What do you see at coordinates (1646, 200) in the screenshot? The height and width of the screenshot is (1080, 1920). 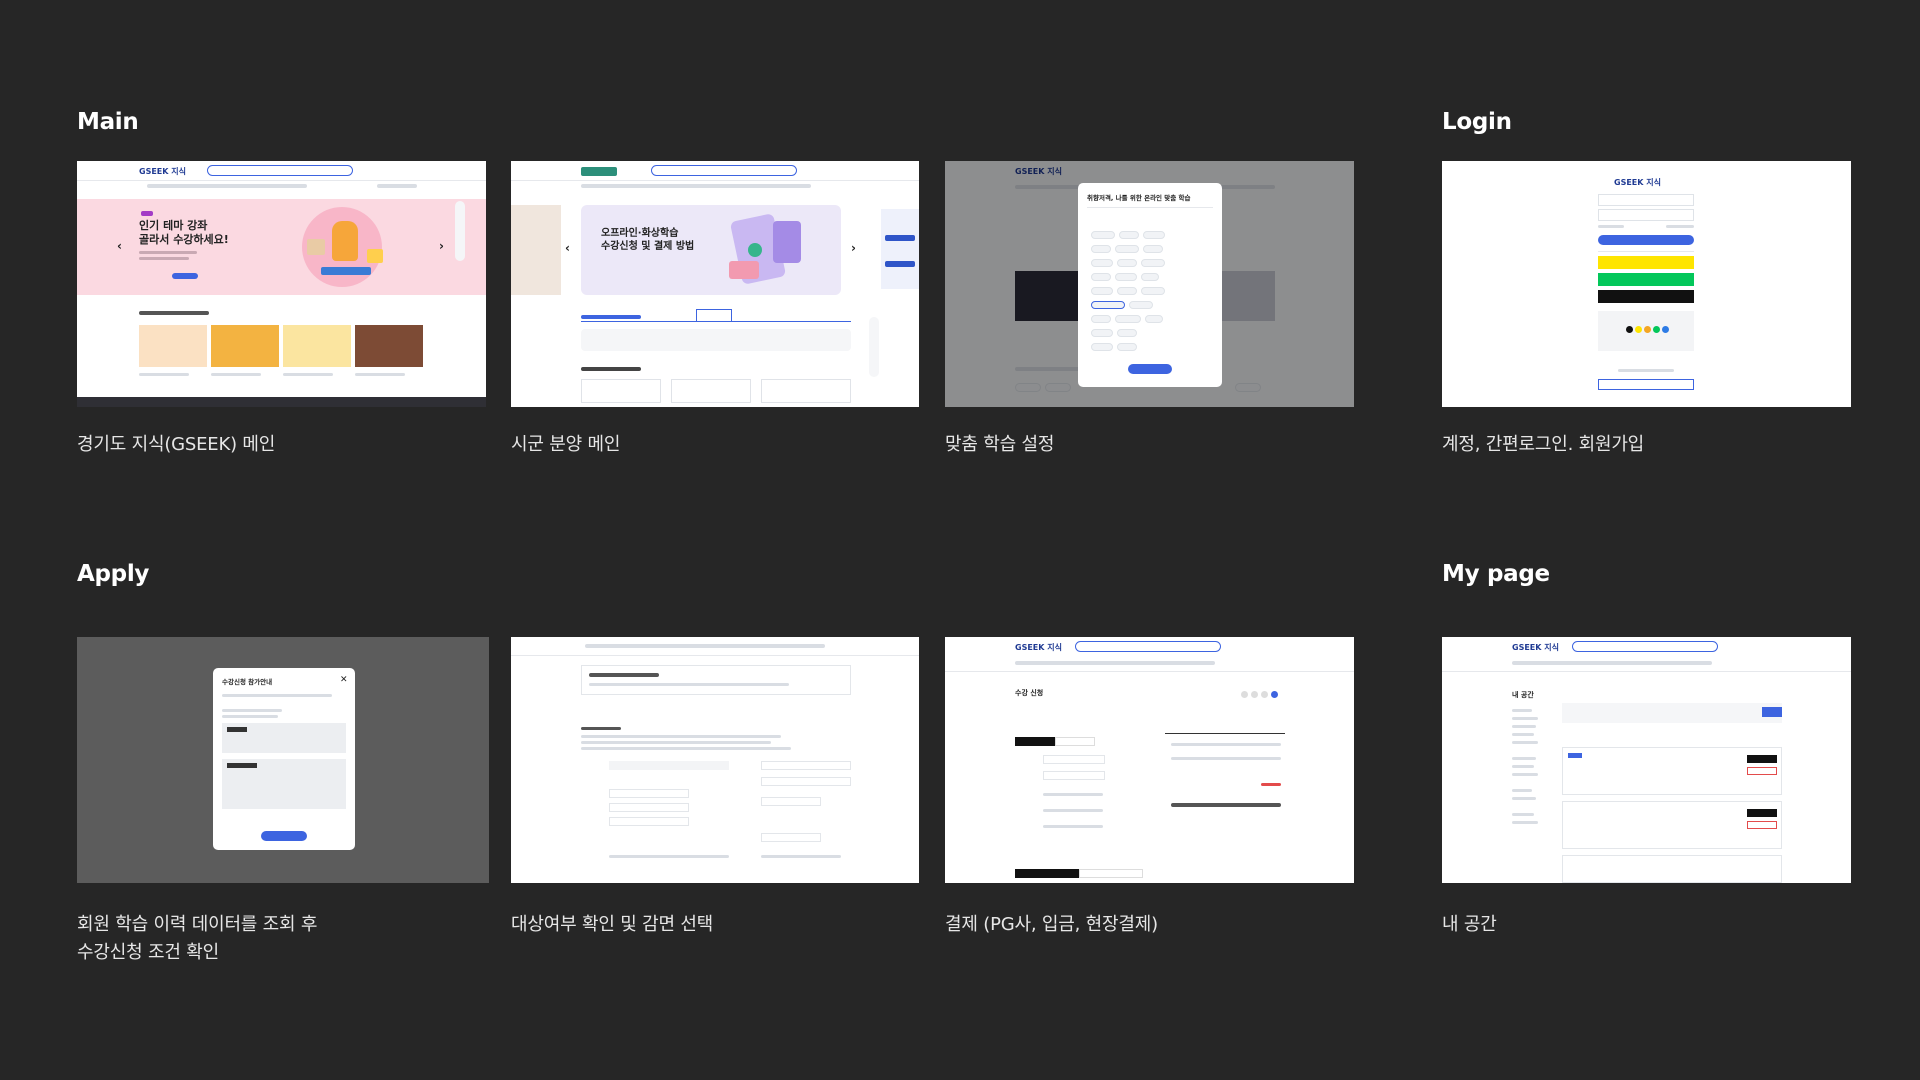 I see `id-field` at bounding box center [1646, 200].